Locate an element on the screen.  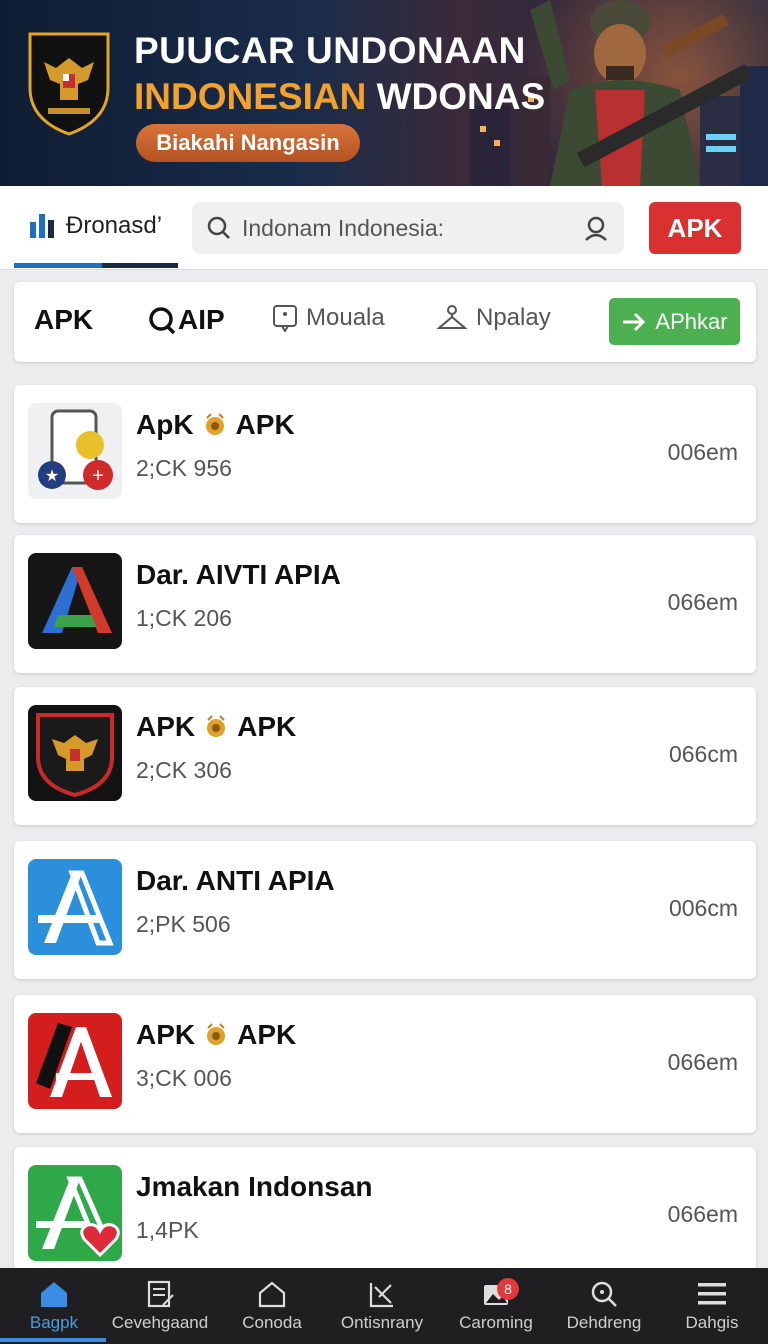
garuda-shield-app-icon is located at coordinates (75, 753).